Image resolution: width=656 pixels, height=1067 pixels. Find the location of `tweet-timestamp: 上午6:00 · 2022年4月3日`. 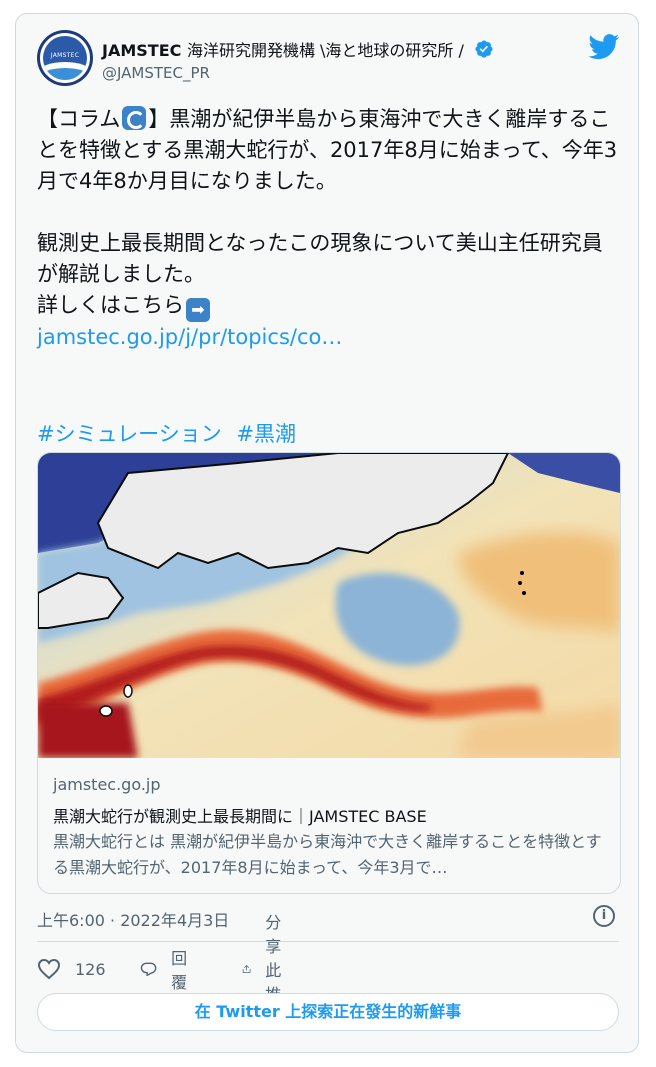

tweet-timestamp: 上午6:00 · 2022年4月3日 is located at coordinates (133, 919).